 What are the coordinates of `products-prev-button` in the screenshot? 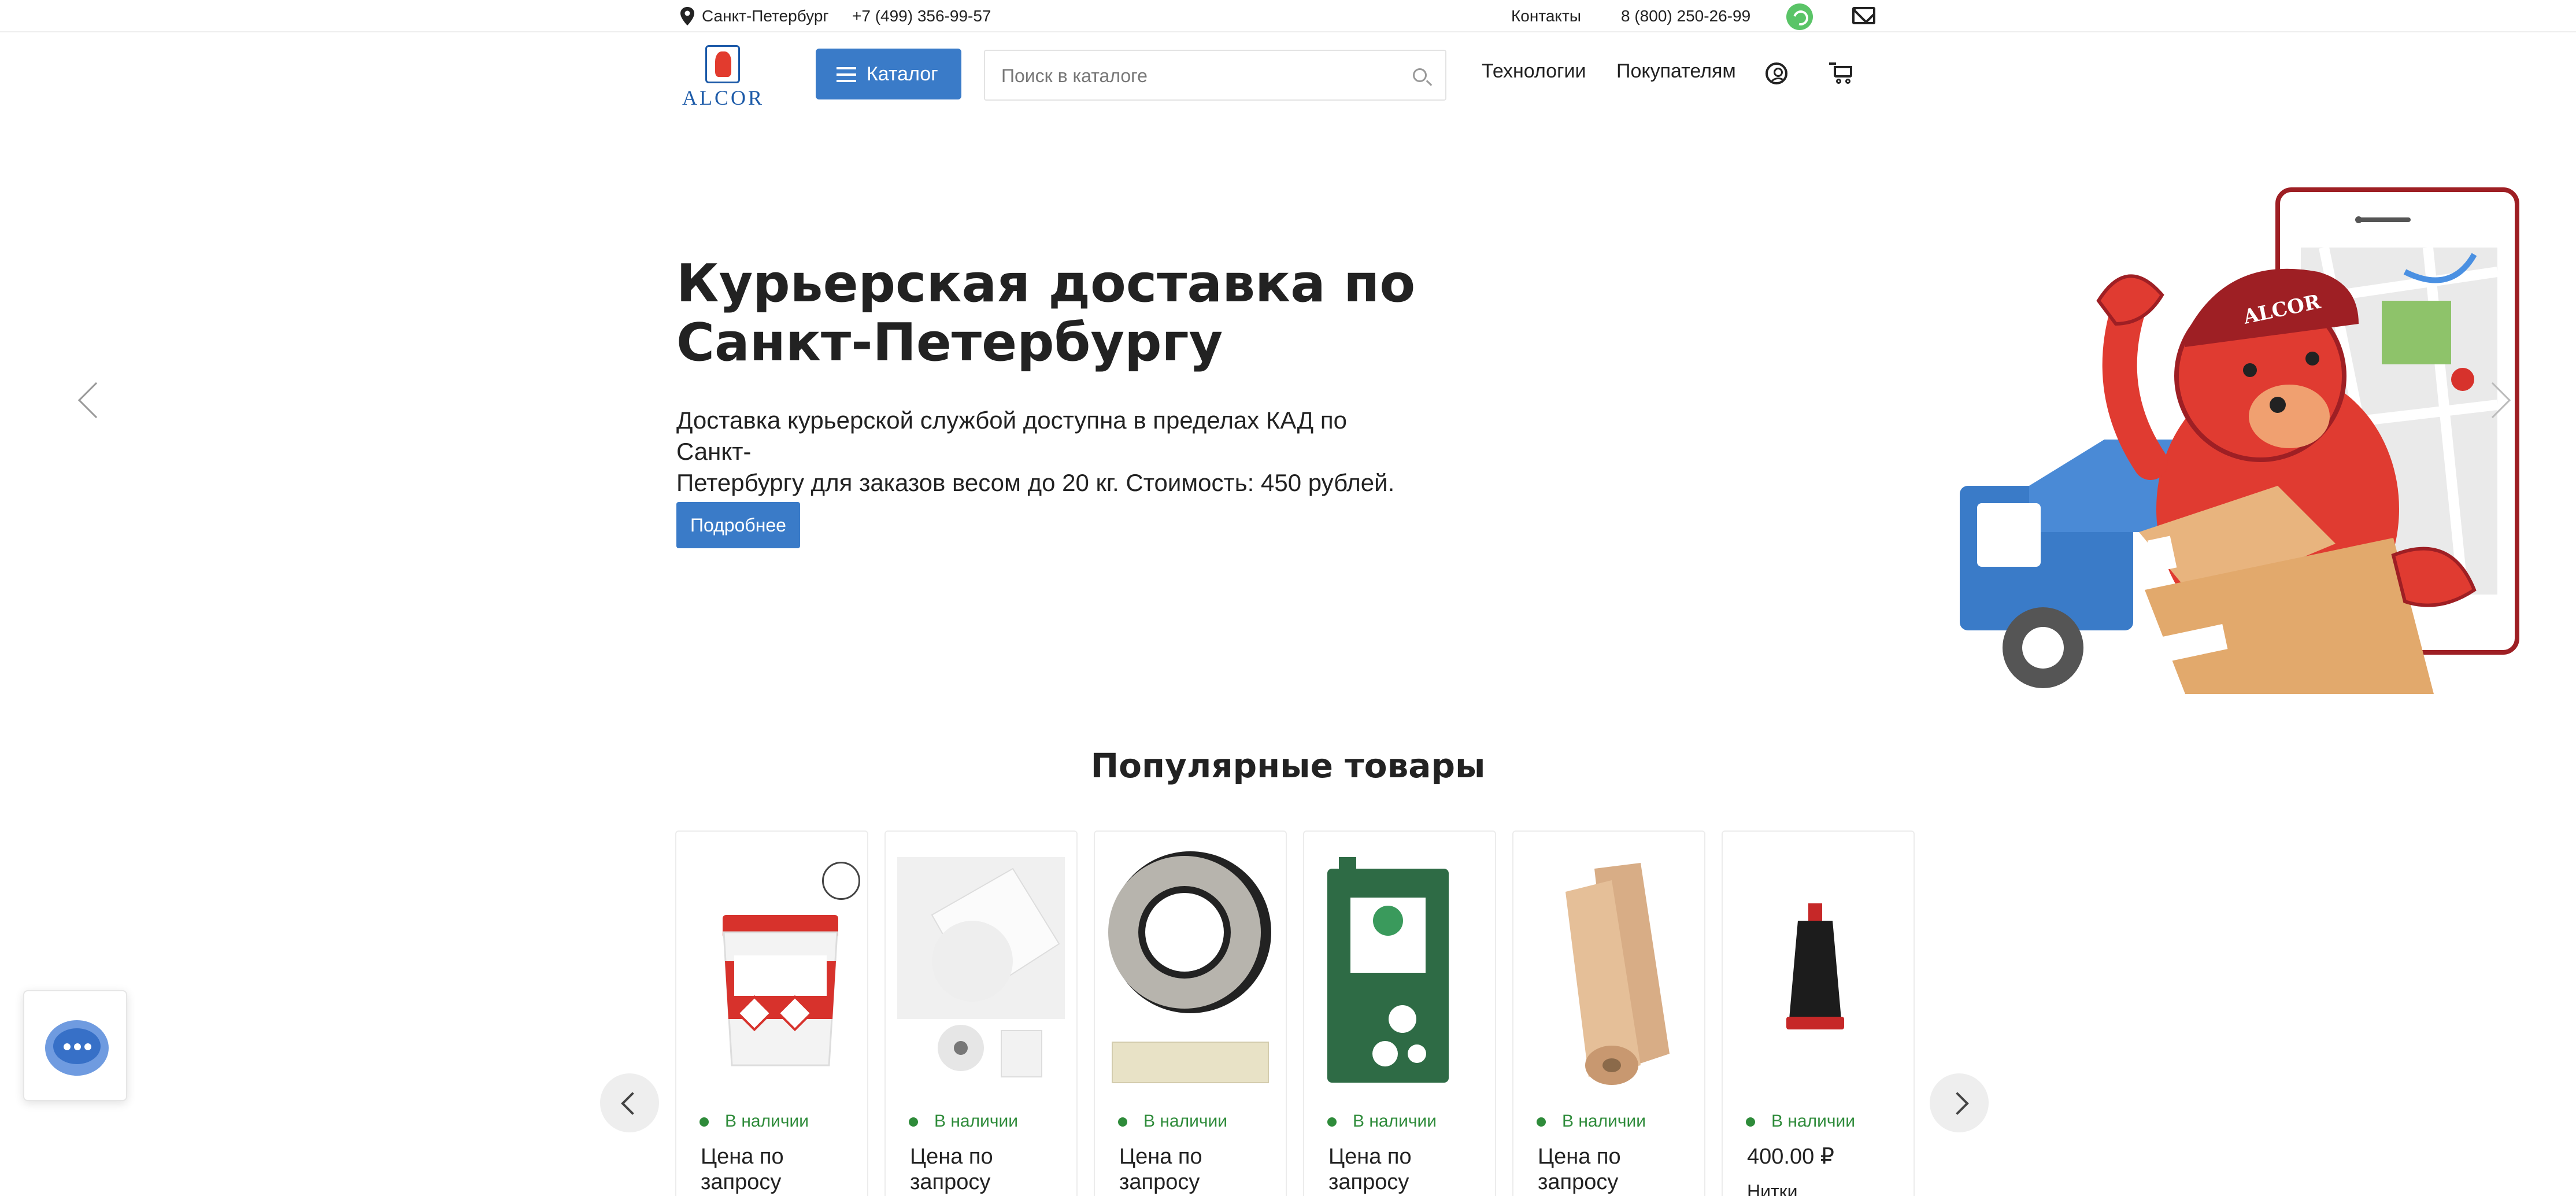 It's located at (629, 1102).